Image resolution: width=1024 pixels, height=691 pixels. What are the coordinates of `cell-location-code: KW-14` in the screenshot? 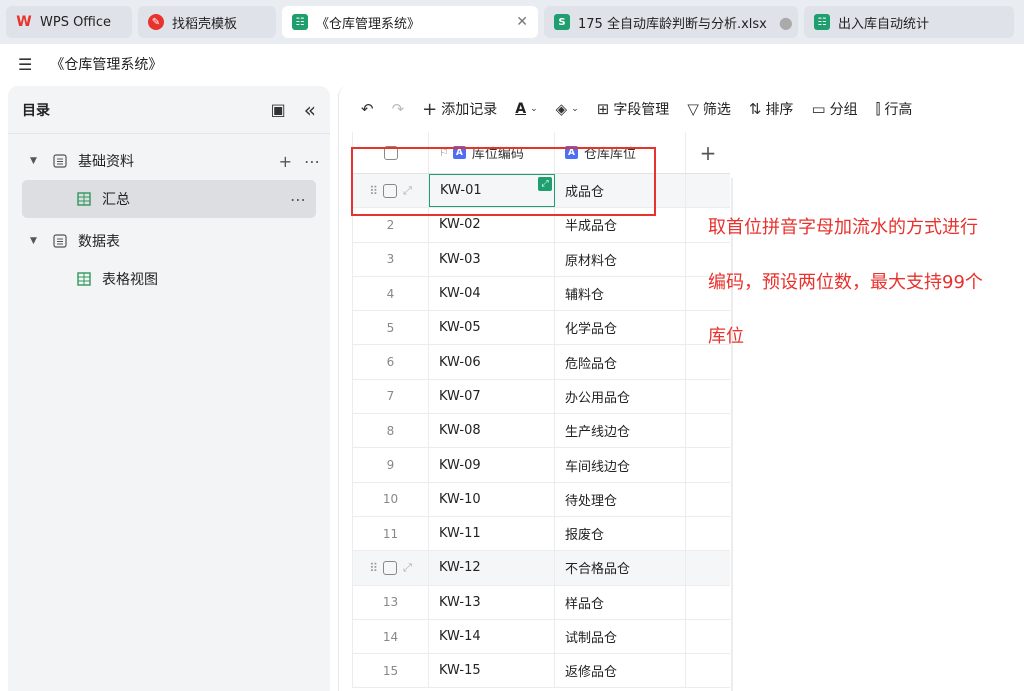 It's located at (492, 636).